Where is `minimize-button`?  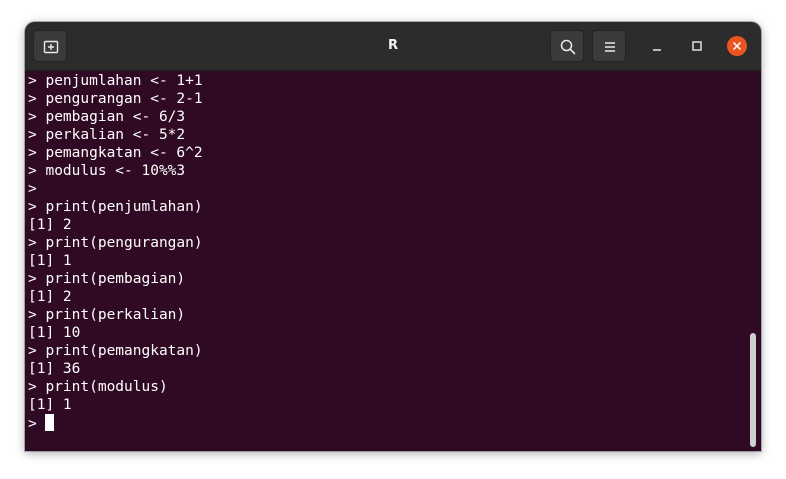 minimize-button is located at coordinates (657, 46).